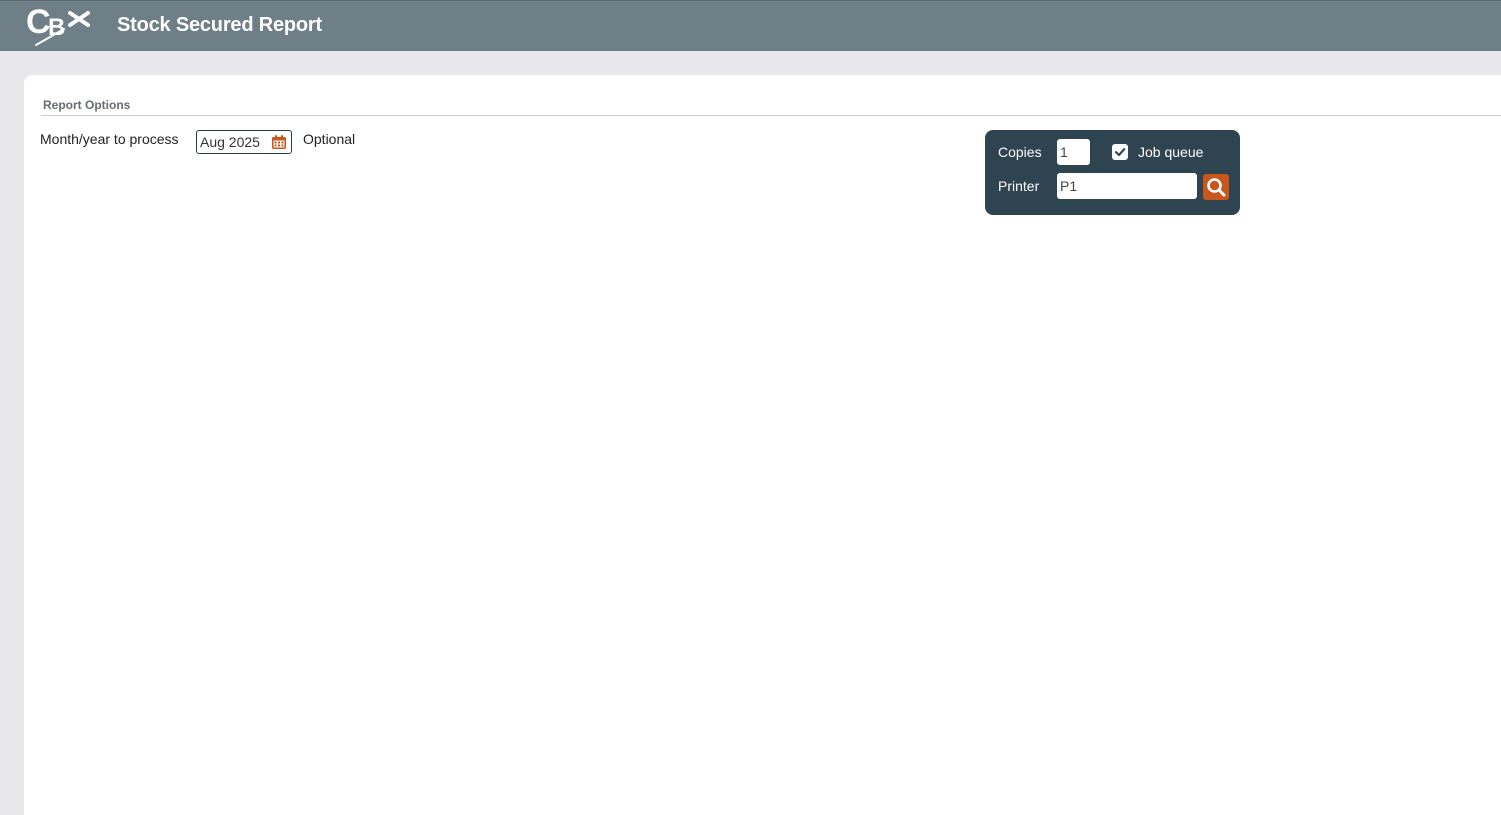 Image resolution: width=1501 pixels, height=815 pixels. Describe the element at coordinates (59, 26) in the screenshot. I see `cbx-logo: C B` at that location.